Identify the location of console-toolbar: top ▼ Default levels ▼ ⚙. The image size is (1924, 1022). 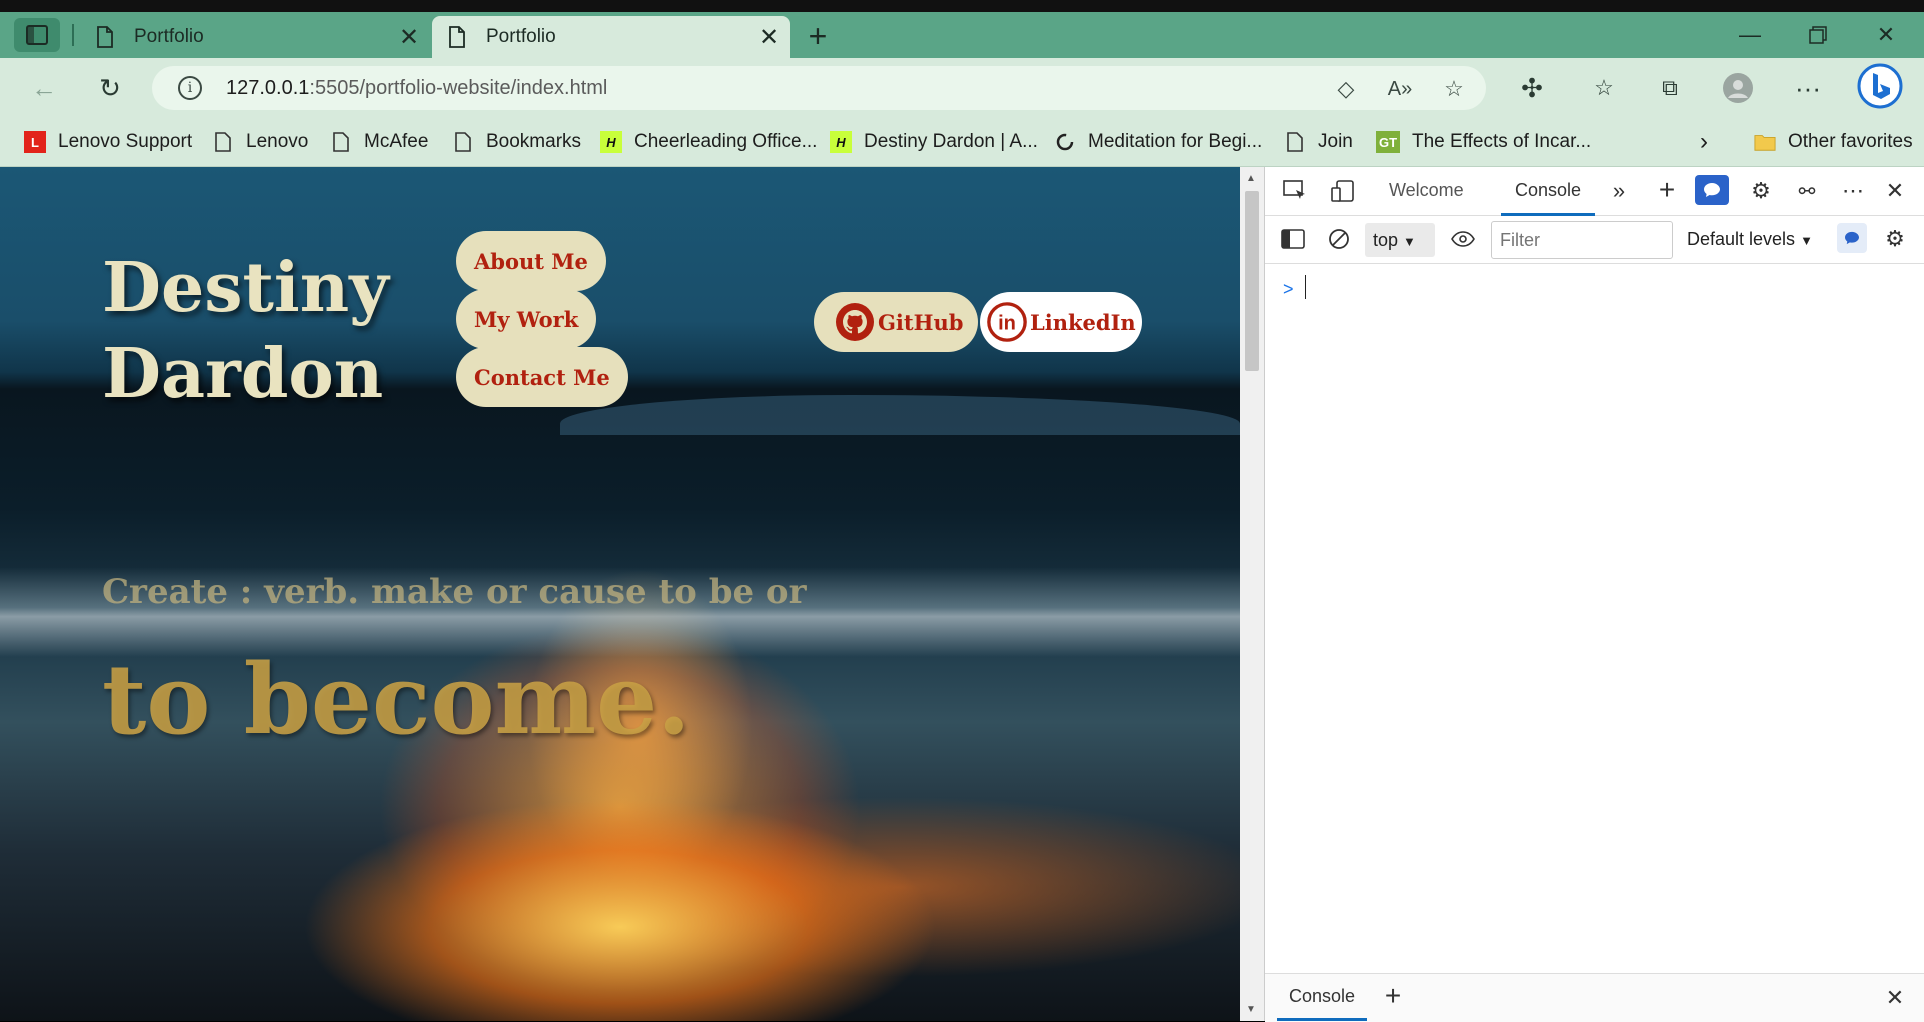
(1594, 239).